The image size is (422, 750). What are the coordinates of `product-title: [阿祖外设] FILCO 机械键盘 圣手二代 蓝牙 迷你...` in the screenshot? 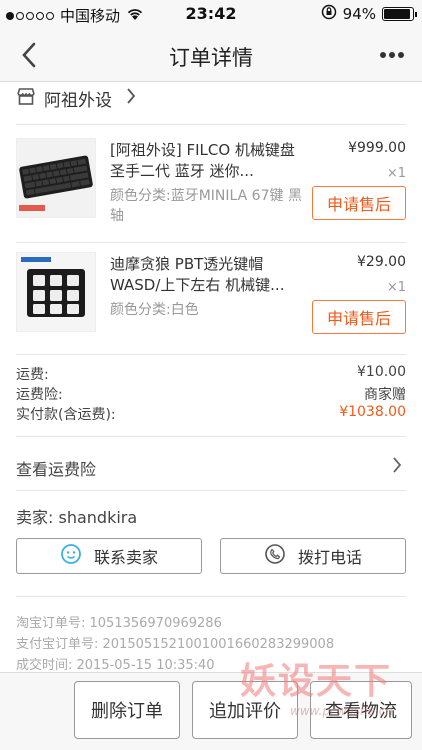 It's located at (208, 161).